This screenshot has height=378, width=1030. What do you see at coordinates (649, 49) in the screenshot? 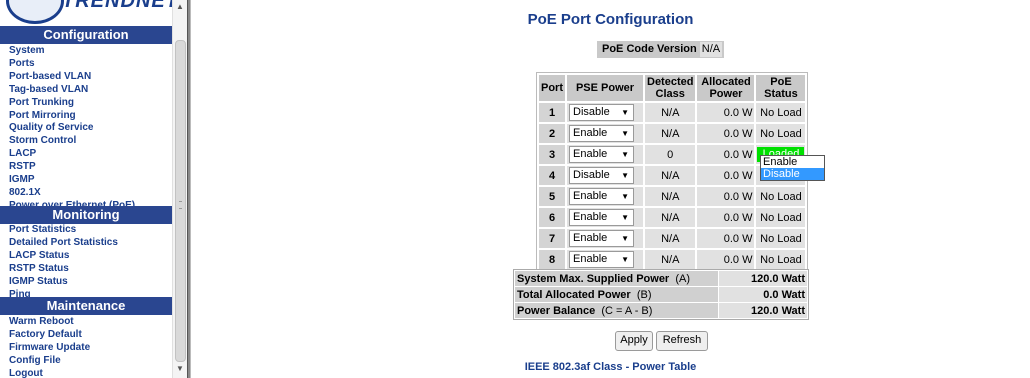
I see `poe-code-version-label: PoE Code Version` at bounding box center [649, 49].